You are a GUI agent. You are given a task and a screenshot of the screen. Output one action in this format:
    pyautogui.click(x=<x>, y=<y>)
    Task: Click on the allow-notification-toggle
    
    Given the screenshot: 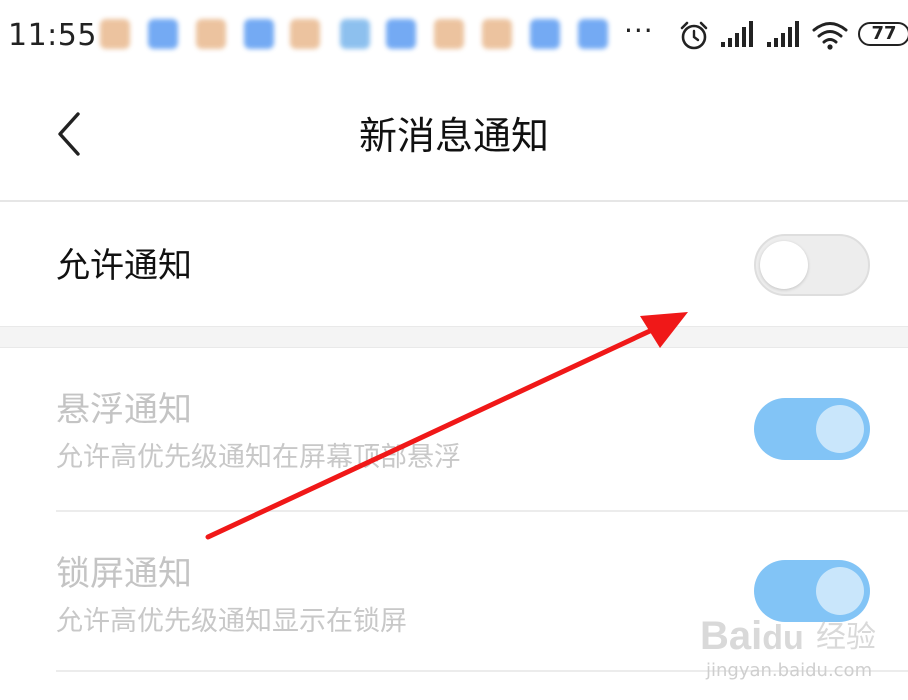 What is the action you would take?
    pyautogui.click(x=812, y=265)
    